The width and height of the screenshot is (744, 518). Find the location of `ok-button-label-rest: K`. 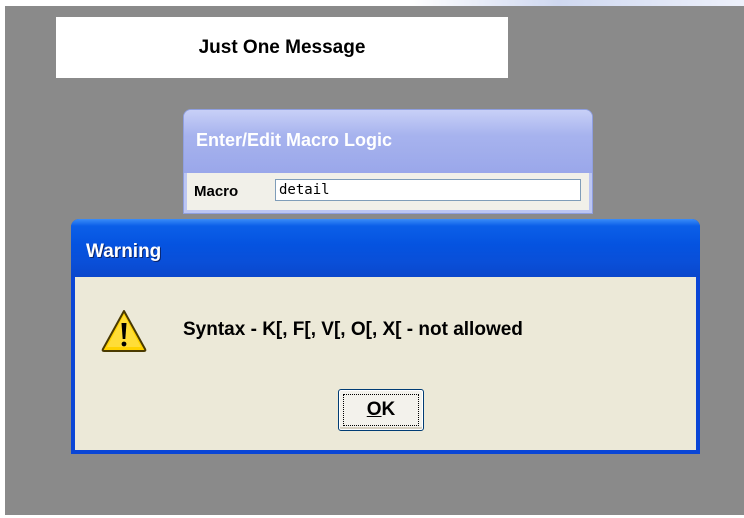

ok-button-label-rest: K is located at coordinates (388, 409).